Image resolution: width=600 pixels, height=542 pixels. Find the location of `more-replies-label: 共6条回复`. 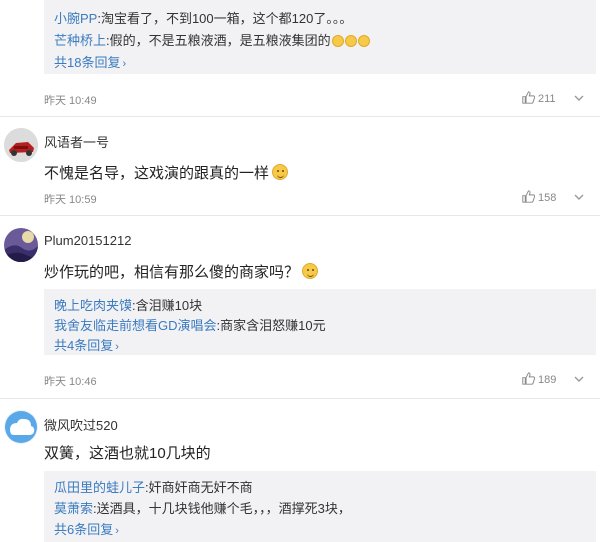

more-replies-label: 共6条回复 is located at coordinates (84, 529).